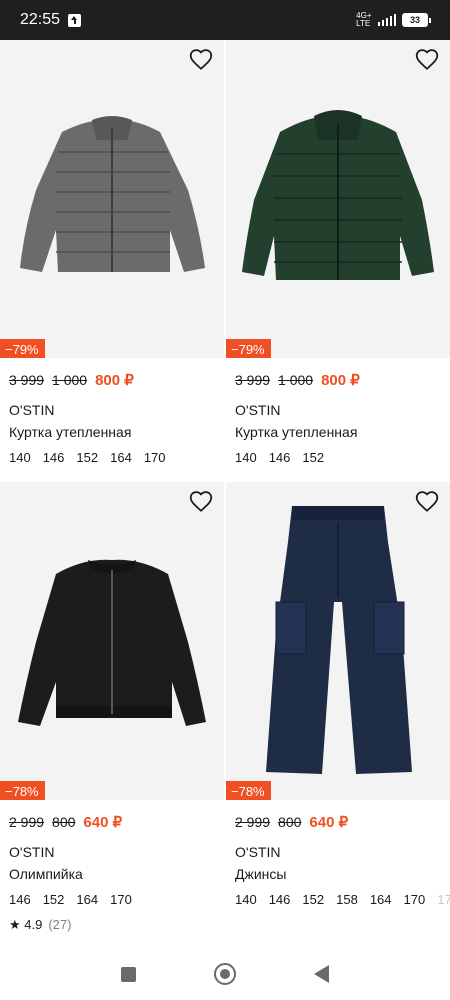  I want to click on size-list: 140 146 152, so click(342, 457).